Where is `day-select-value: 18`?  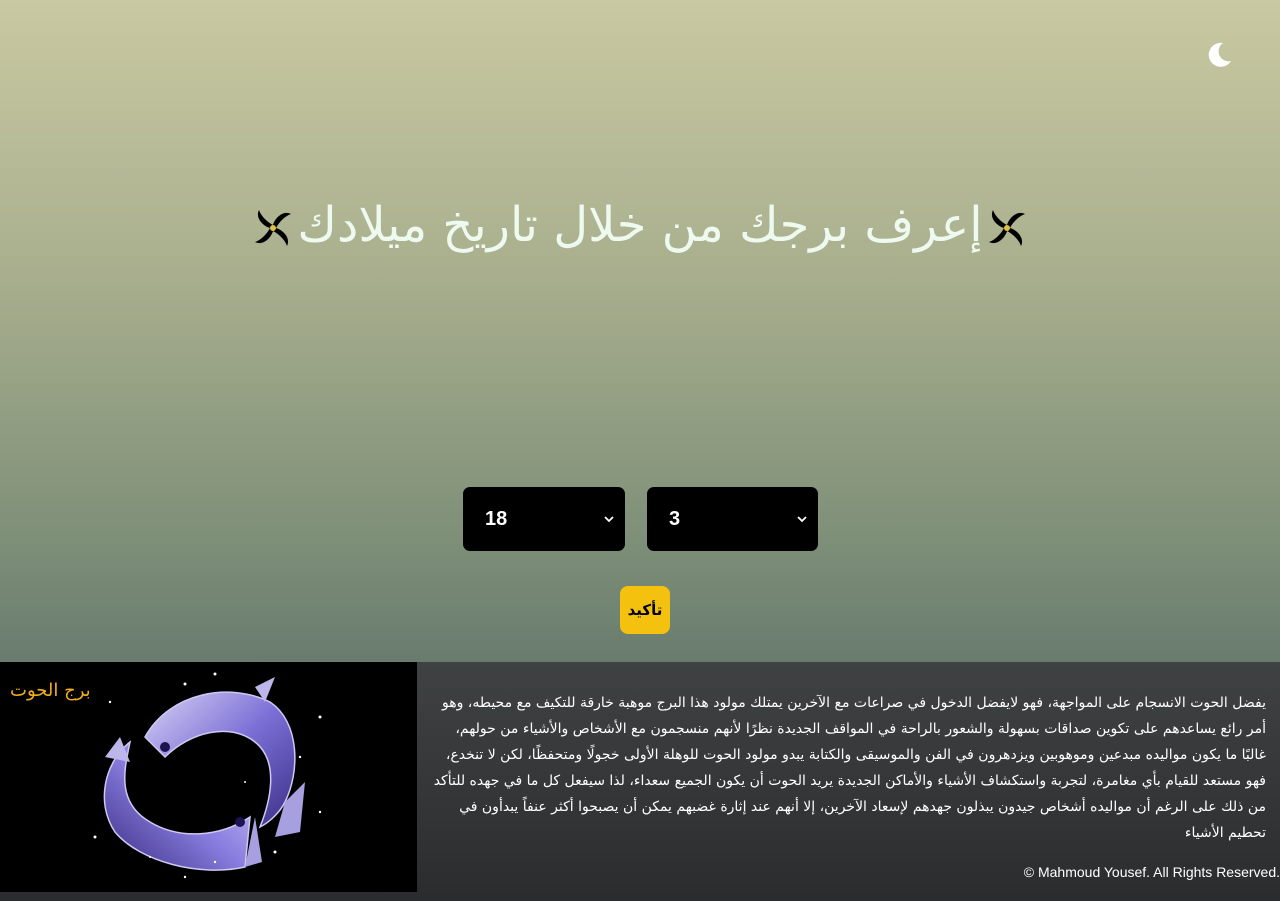
day-select-value: 18 is located at coordinates (496, 518).